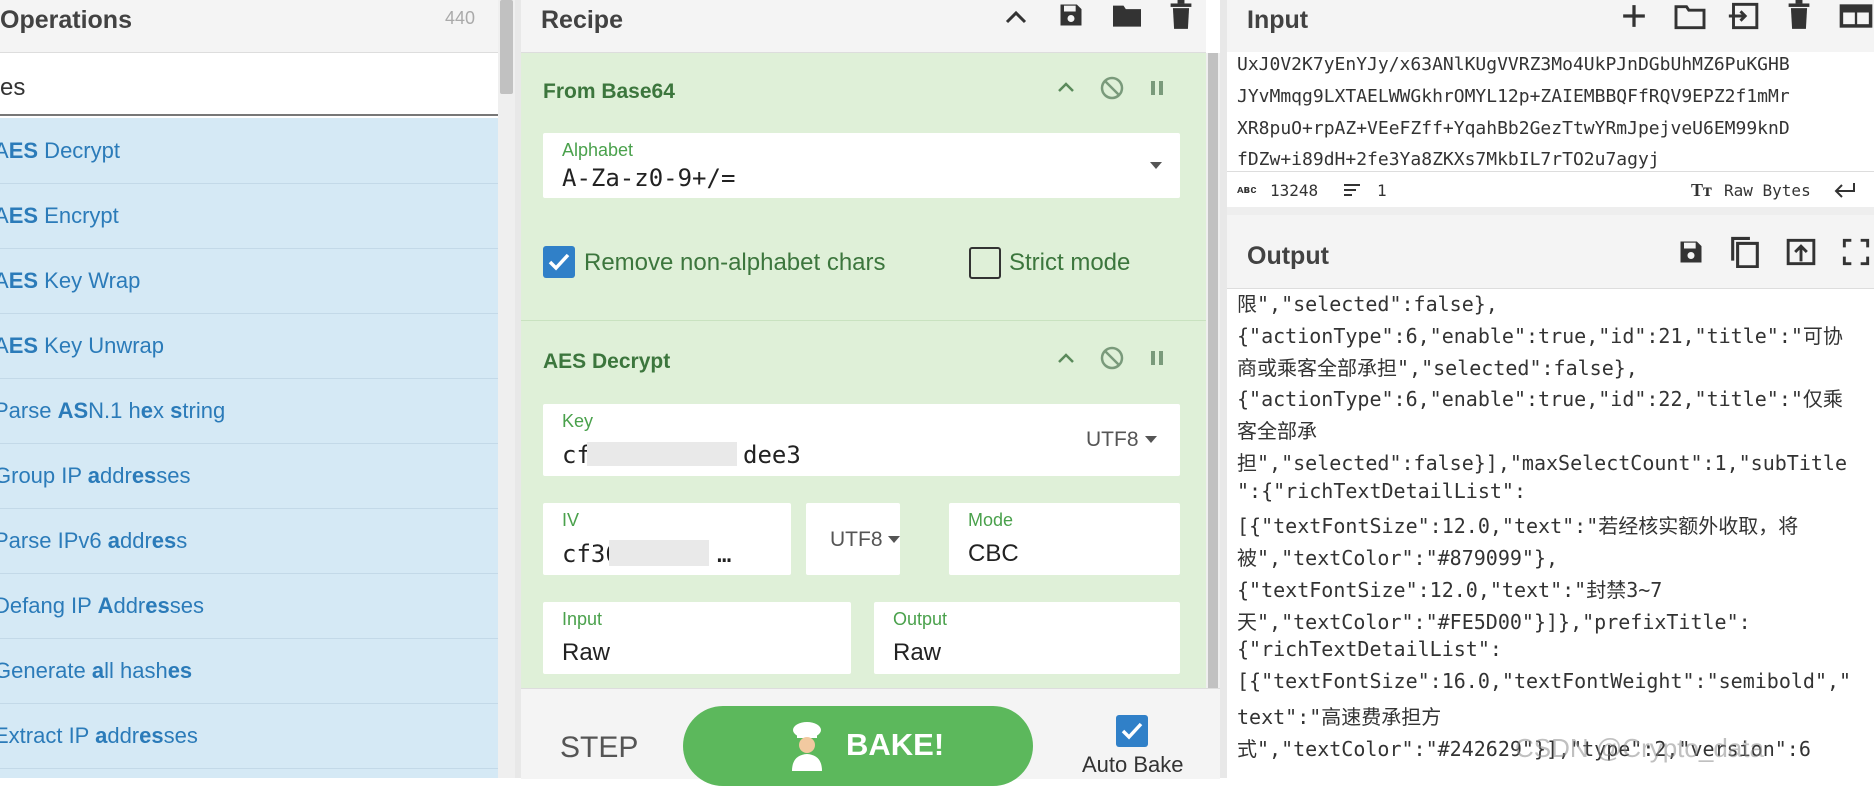  Describe the element at coordinates (1369, 649) in the screenshot. I see `output-line: {"richTextDetailList":` at that location.